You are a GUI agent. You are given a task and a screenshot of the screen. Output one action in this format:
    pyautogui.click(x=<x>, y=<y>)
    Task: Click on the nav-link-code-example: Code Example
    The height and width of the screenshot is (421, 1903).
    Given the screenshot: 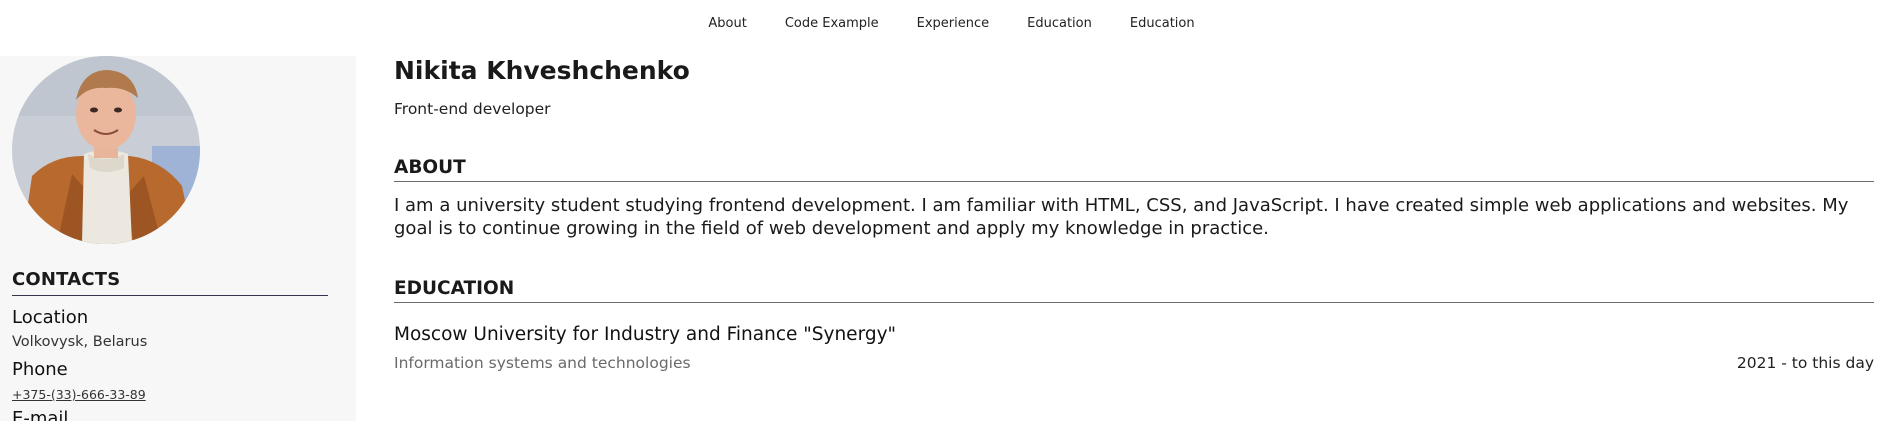 What is the action you would take?
    pyautogui.click(x=832, y=23)
    